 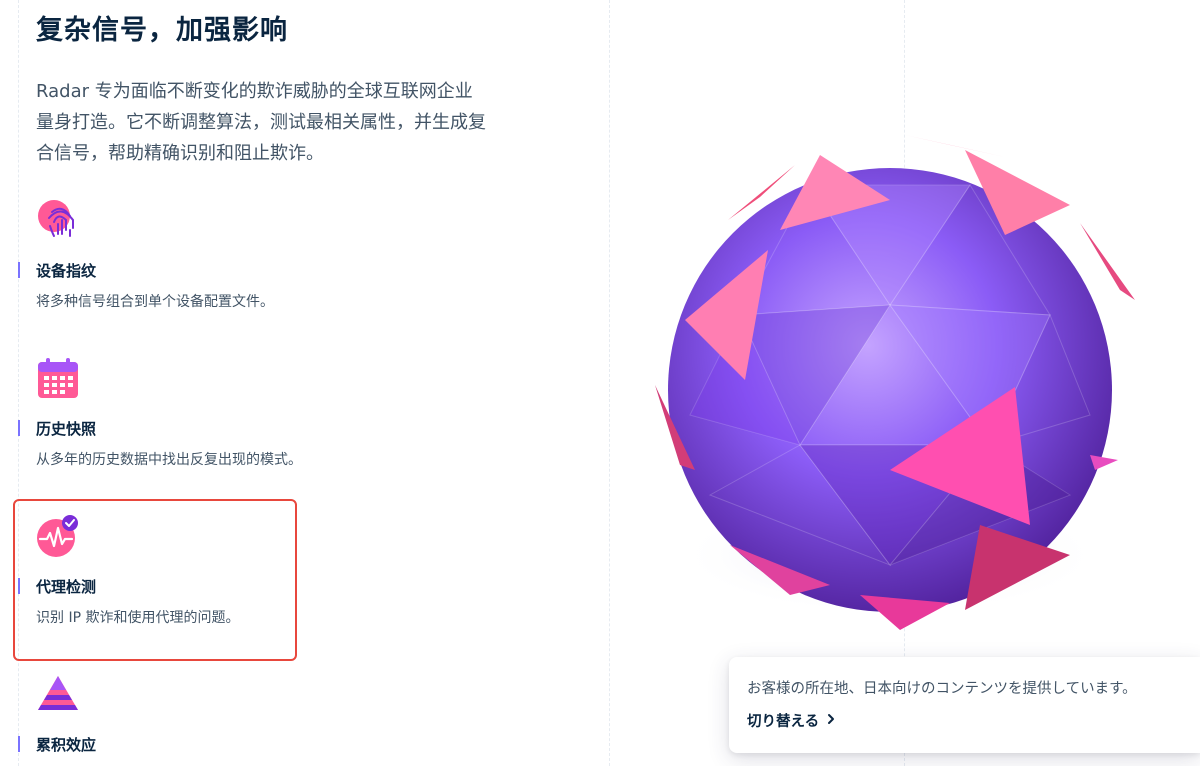 What do you see at coordinates (162, 30) in the screenshot?
I see `section-title: 复杂信号，加强影响` at bounding box center [162, 30].